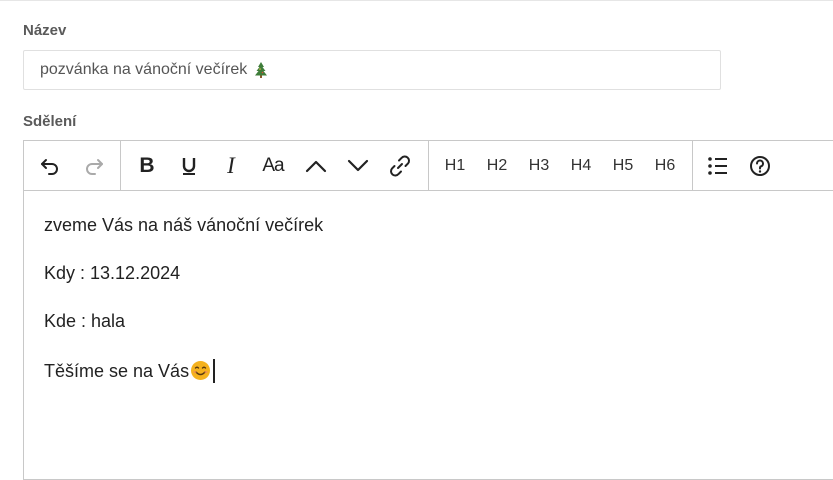 The image size is (833, 480). I want to click on bulleted-list-icon, so click(718, 165).